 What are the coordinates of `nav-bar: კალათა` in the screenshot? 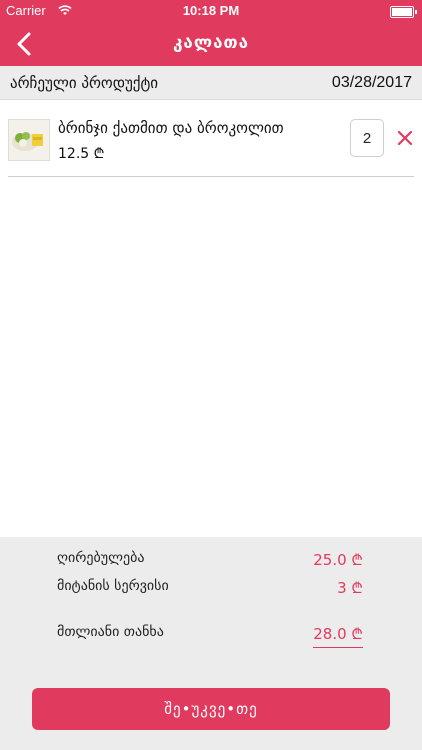 It's located at (211, 44).